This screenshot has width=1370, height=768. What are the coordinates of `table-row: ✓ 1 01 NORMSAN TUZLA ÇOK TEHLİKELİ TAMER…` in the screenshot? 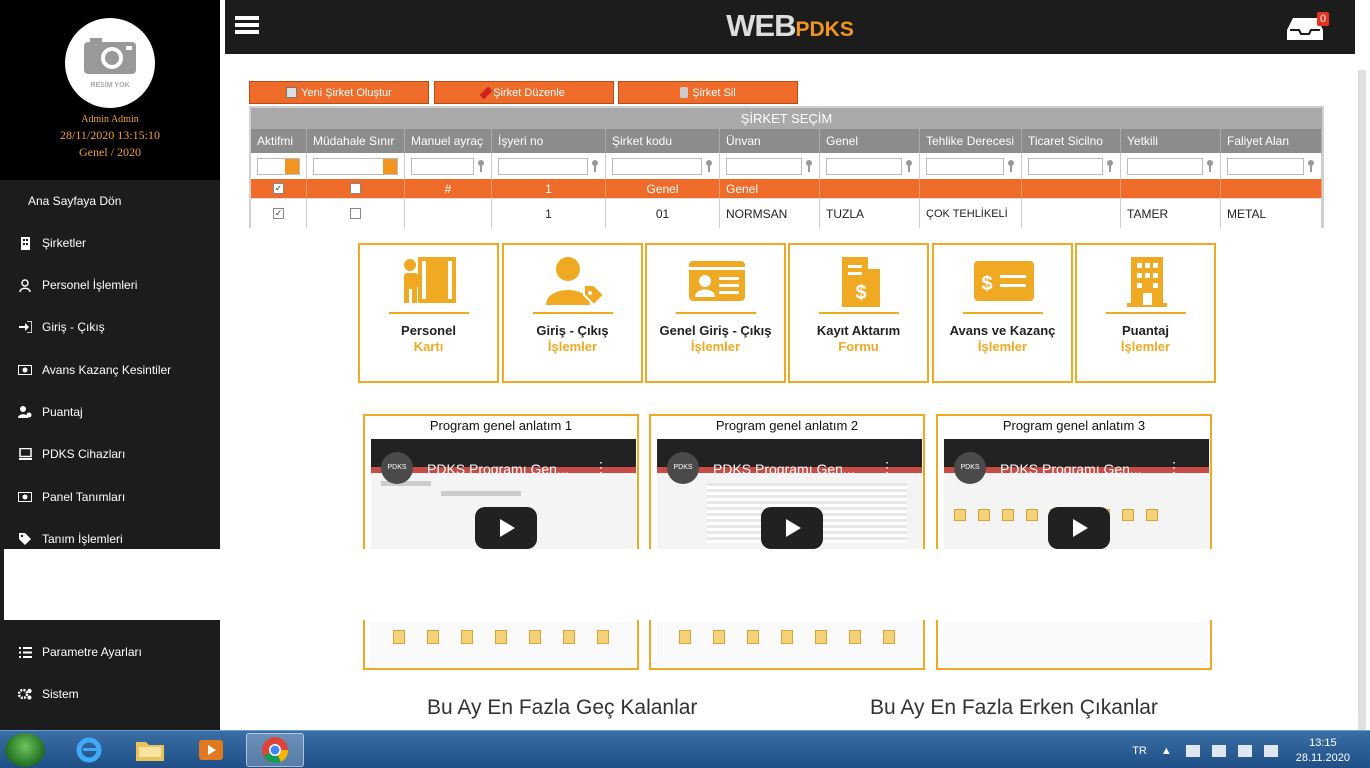 It's located at (786, 213).